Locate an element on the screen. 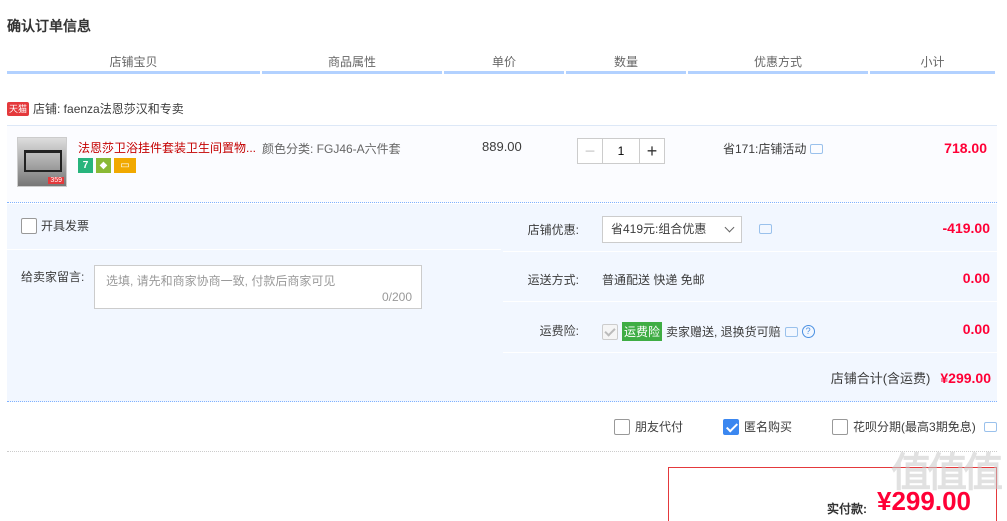 The height and width of the screenshot is (521, 1007). shop-discount-select: 省419元:组合优惠 is located at coordinates (672, 229).